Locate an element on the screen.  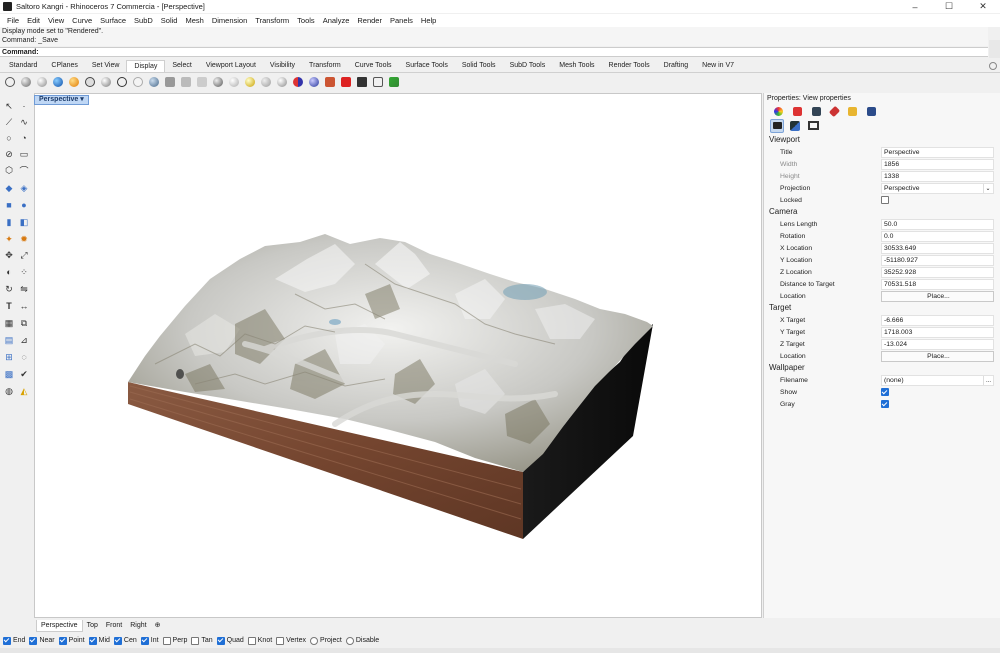
wireframe-icon is located at coordinates (9, 81).